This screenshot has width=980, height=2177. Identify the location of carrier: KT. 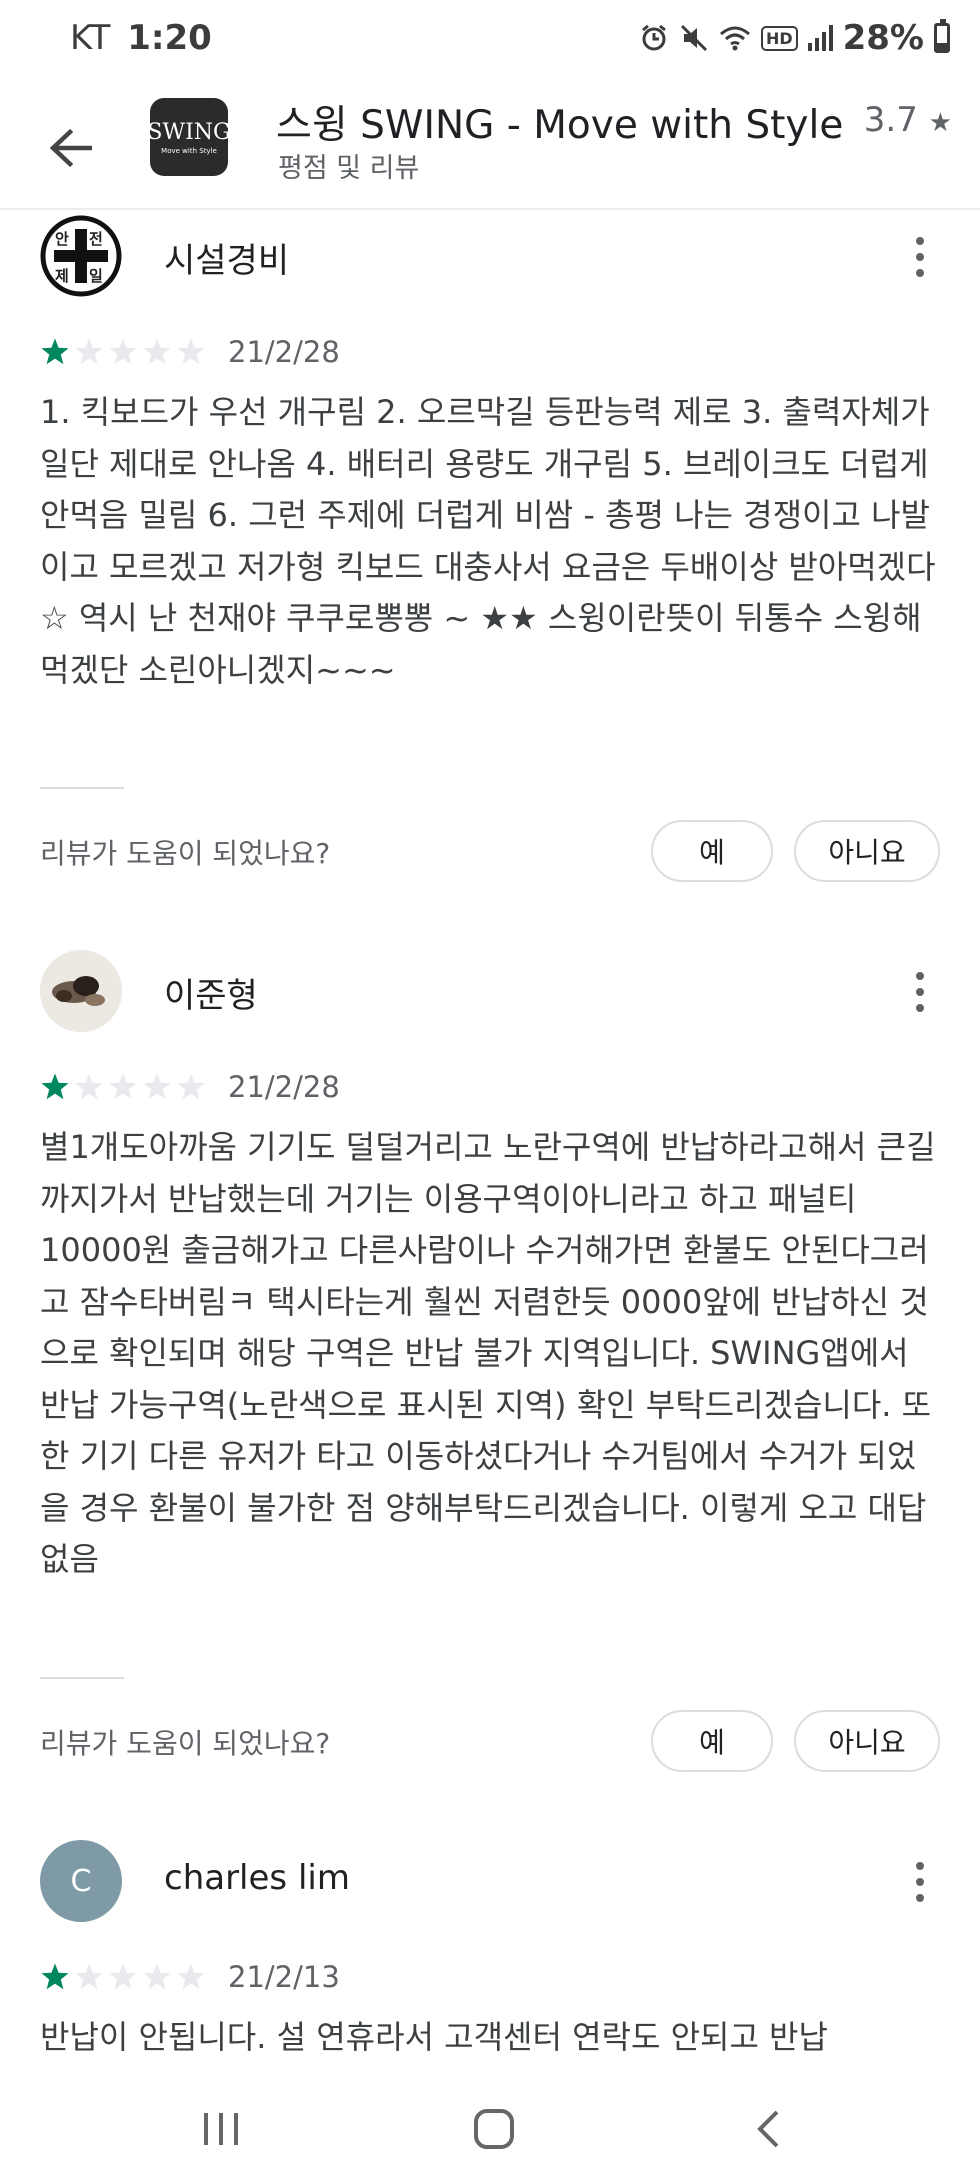
(90, 38).